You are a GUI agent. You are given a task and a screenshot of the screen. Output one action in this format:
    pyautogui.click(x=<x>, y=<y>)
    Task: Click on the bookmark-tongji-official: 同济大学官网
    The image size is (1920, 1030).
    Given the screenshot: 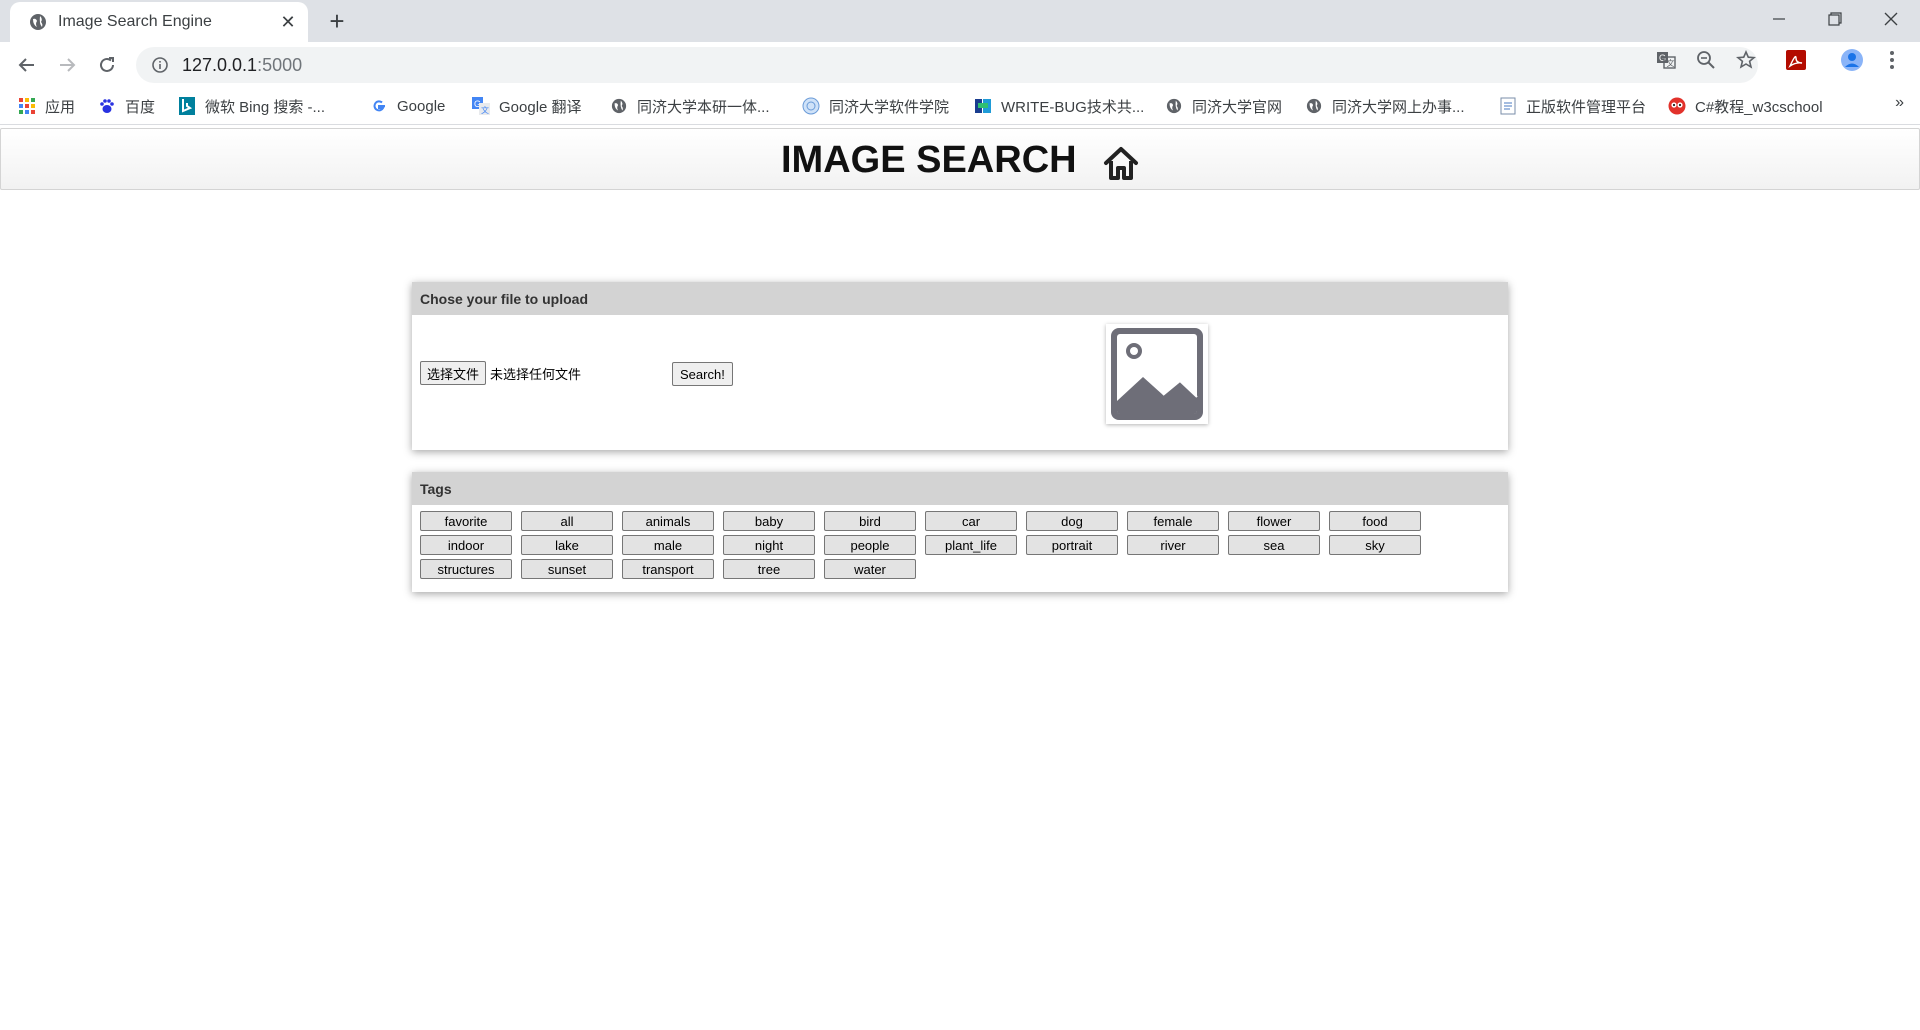 What is the action you would take?
    pyautogui.click(x=1223, y=106)
    